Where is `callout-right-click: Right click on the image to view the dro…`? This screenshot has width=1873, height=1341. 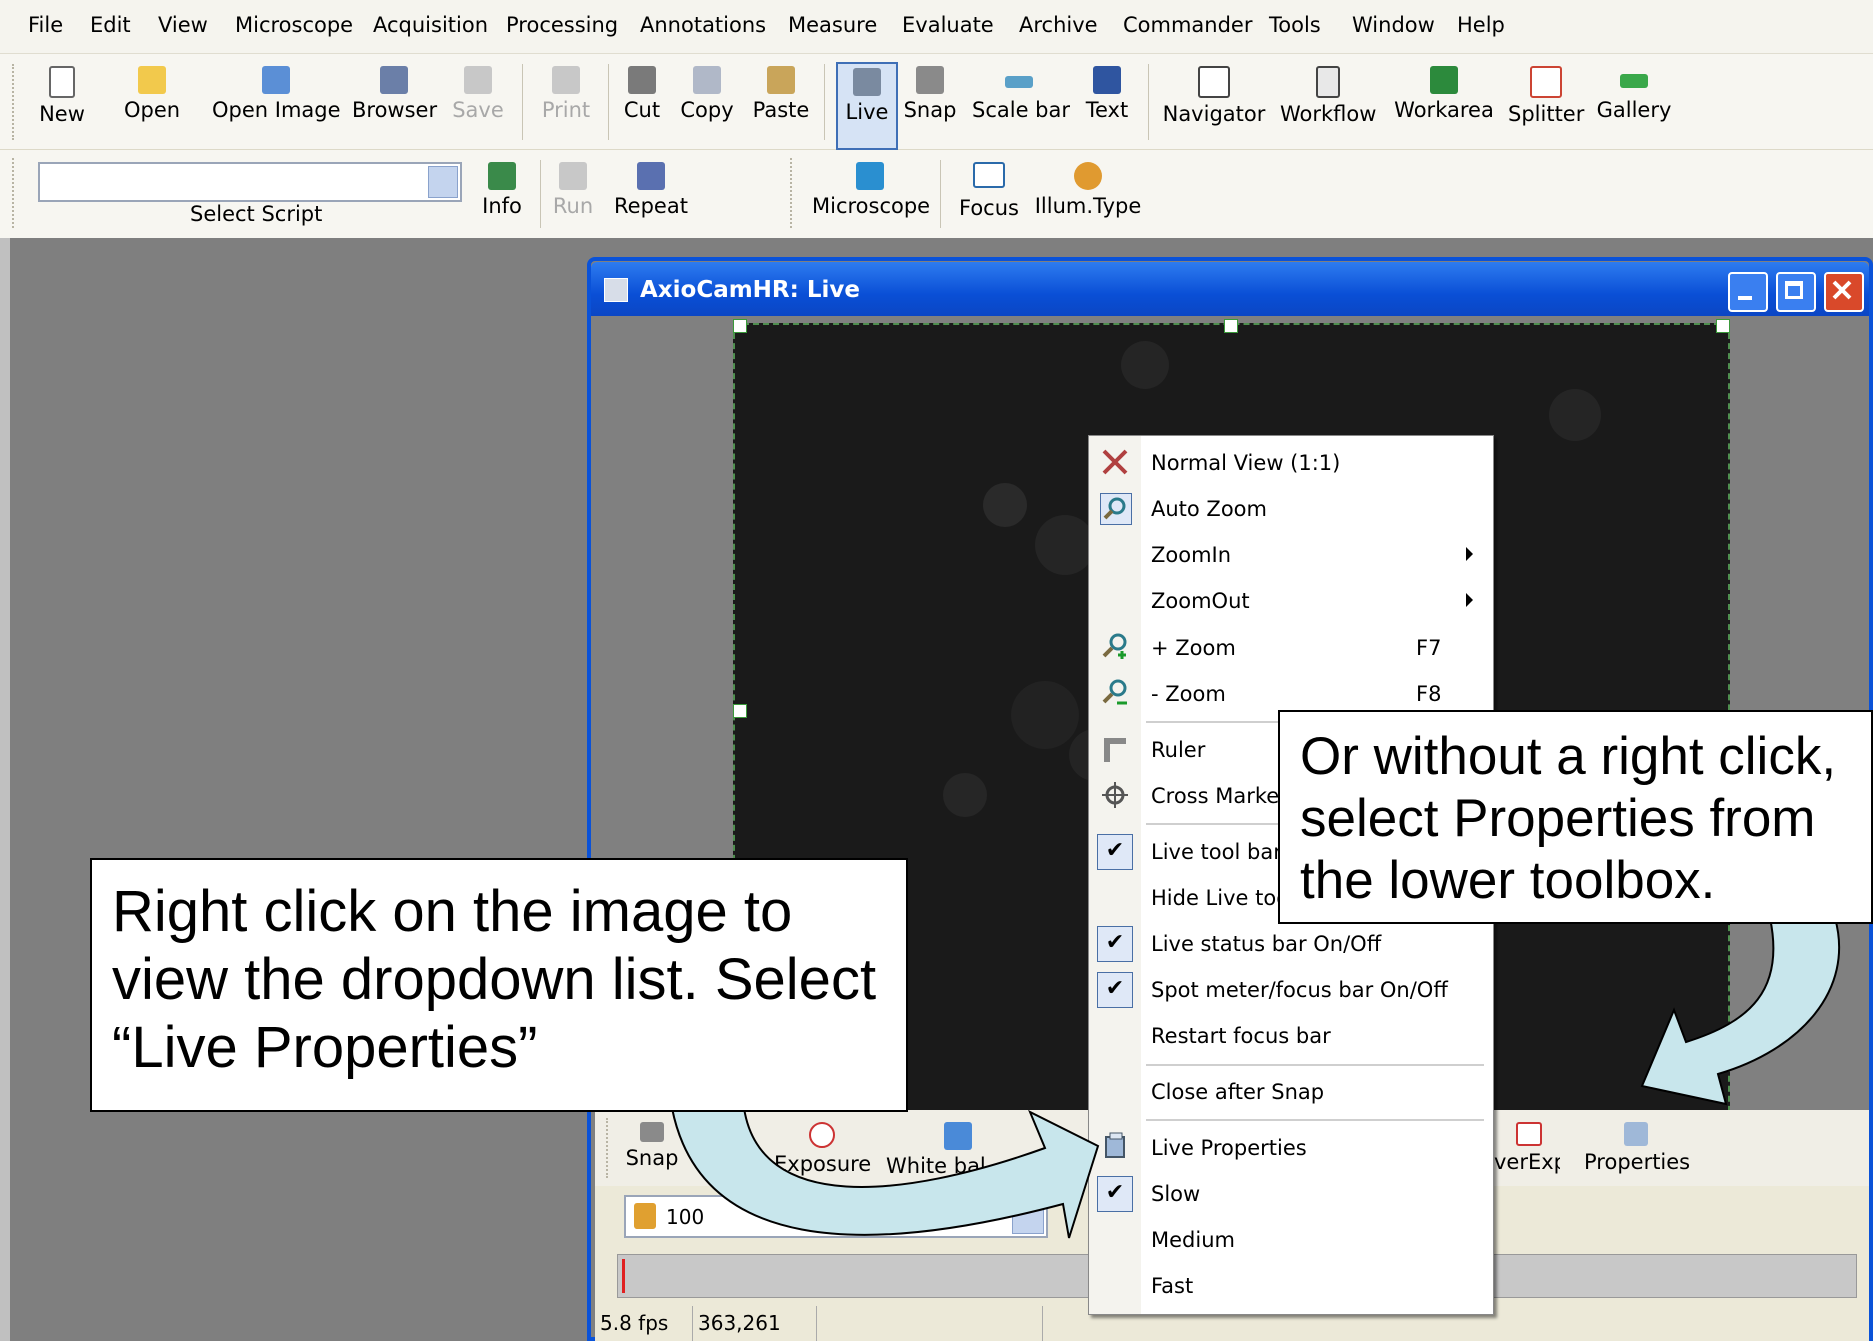 callout-right-click: Right click on the image to view the dro… is located at coordinates (499, 985).